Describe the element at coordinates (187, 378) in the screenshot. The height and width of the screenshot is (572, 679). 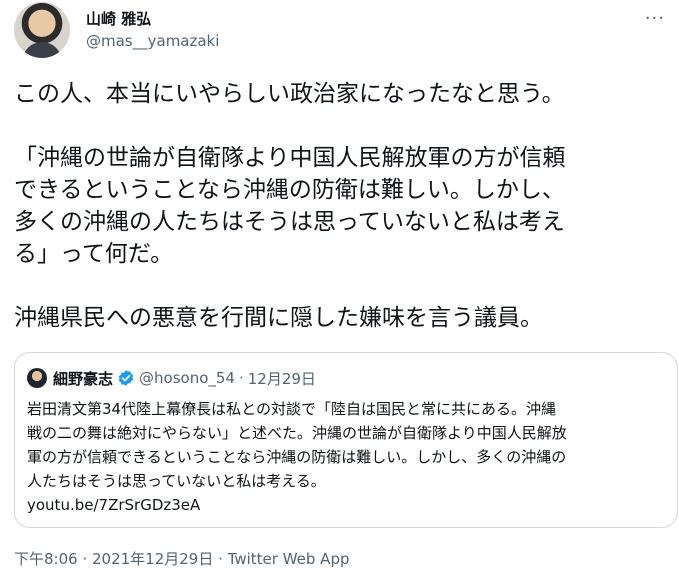
I see `quoted-author-handle: @hosono_54` at that location.